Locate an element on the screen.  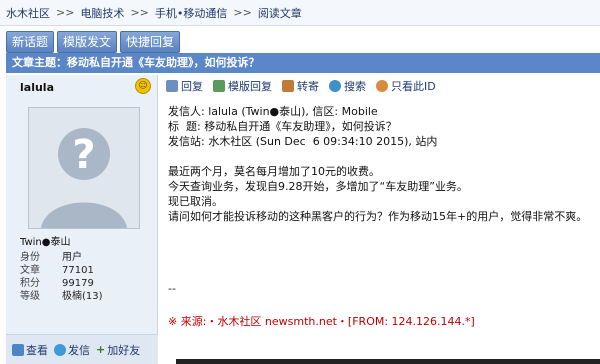
stat-value: 77101 is located at coordinates (78, 270).